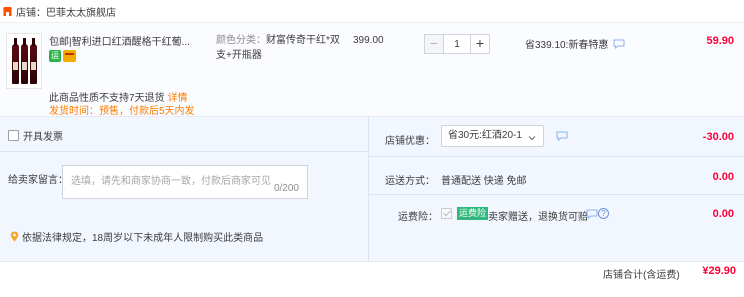 This screenshot has height=297, width=744. What do you see at coordinates (24, 61) in the screenshot?
I see `product-thumbnail` at bounding box center [24, 61].